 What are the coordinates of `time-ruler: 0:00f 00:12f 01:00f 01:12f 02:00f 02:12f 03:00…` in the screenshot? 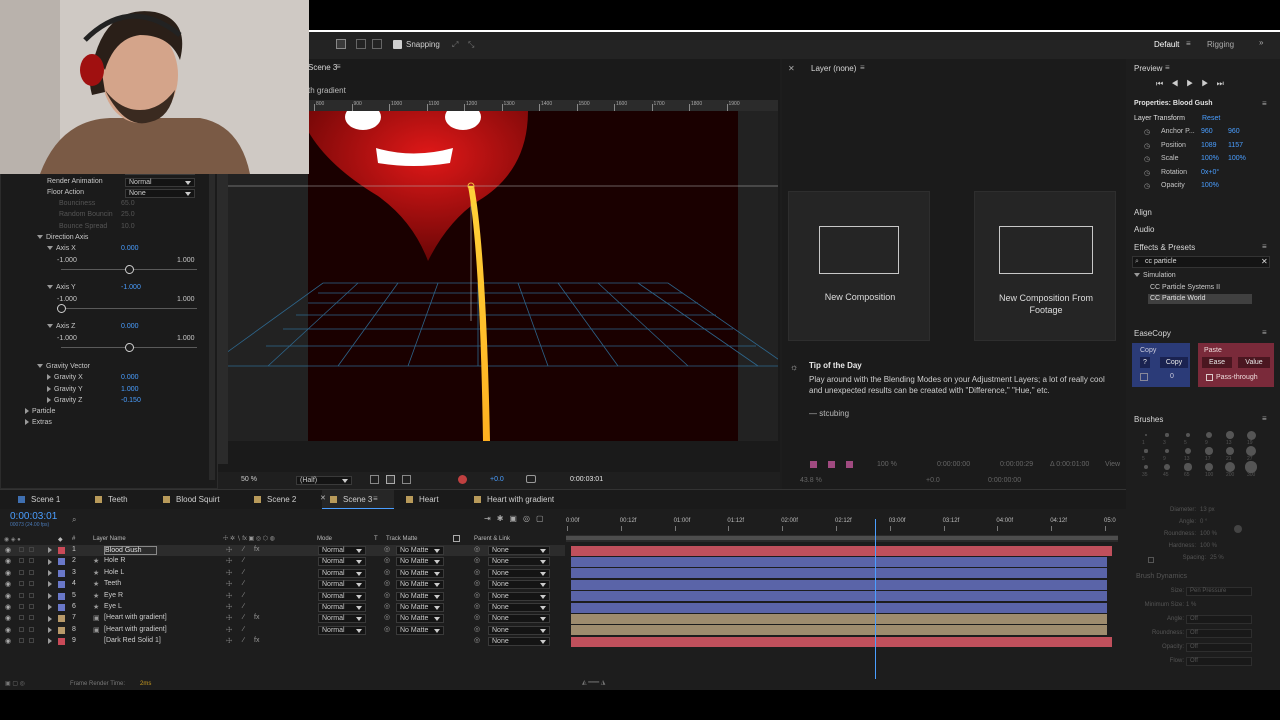 It's located at (842, 522).